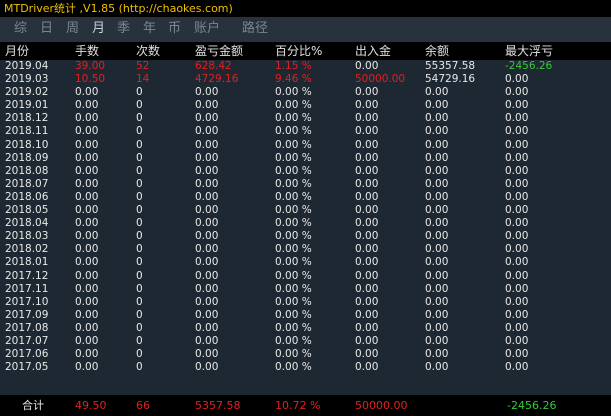 The image size is (611, 416). I want to click on table-row: 2018.04 0.00 0 0.00 0.00 % 0.00 0.00 0.00, so click(305, 223).